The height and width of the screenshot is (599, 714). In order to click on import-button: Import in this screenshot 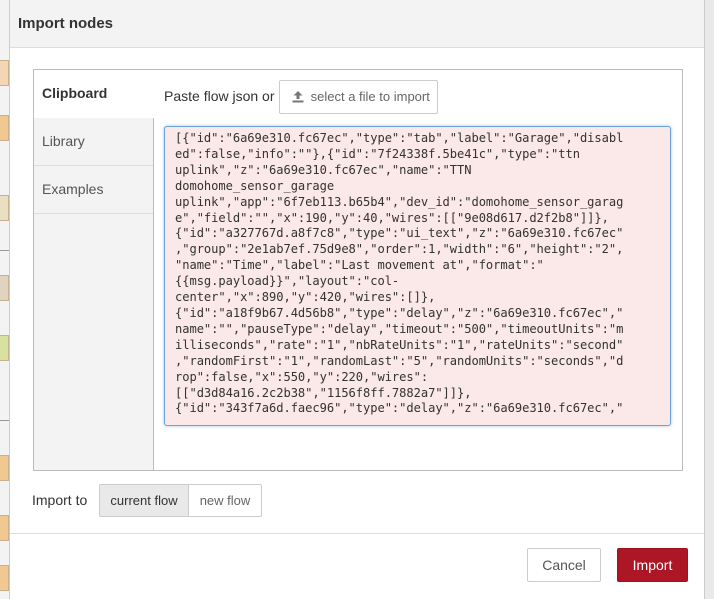, I will do `click(652, 565)`.